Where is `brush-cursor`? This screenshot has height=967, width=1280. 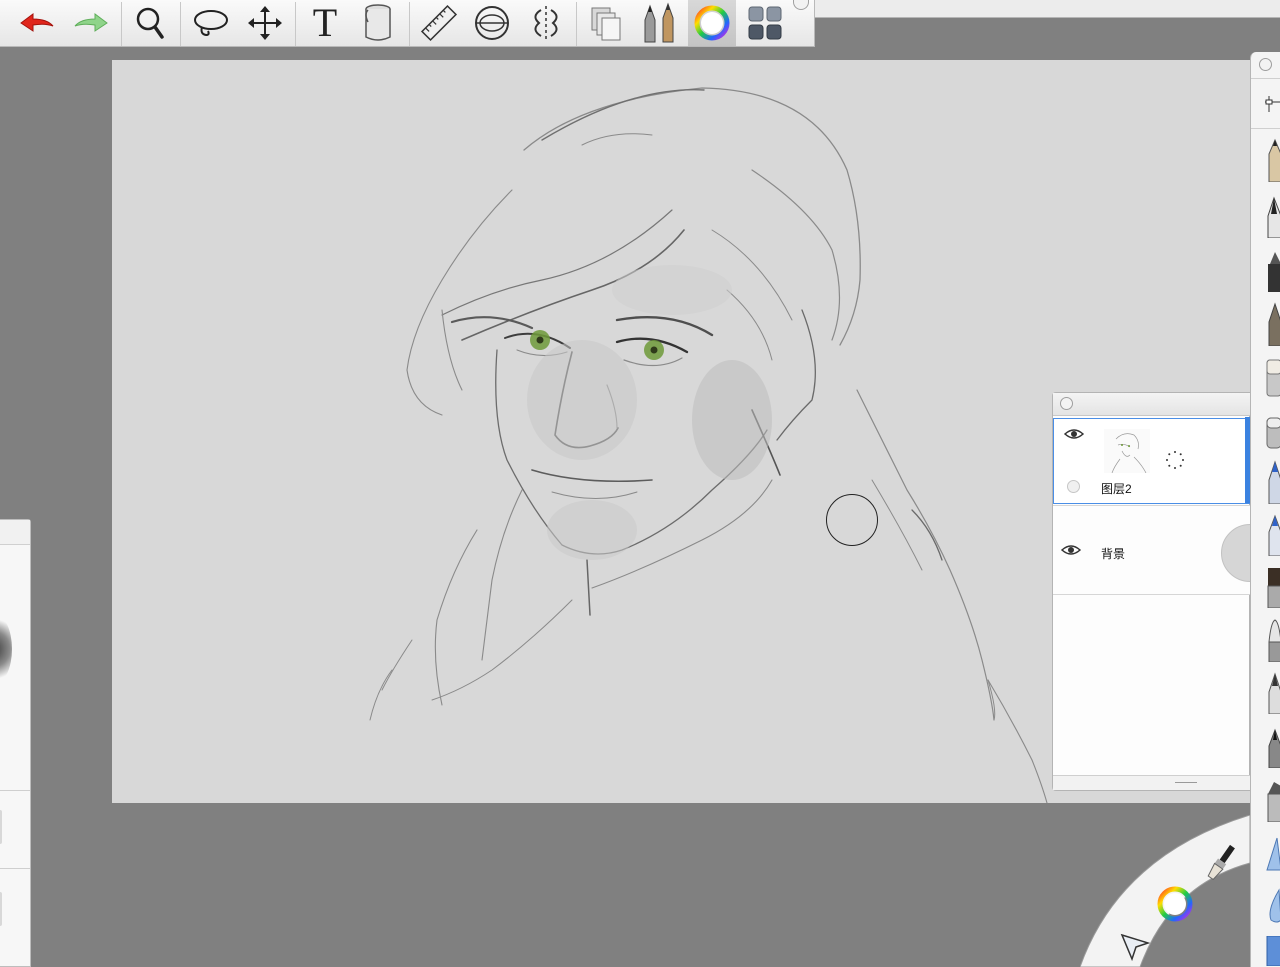 brush-cursor is located at coordinates (852, 520).